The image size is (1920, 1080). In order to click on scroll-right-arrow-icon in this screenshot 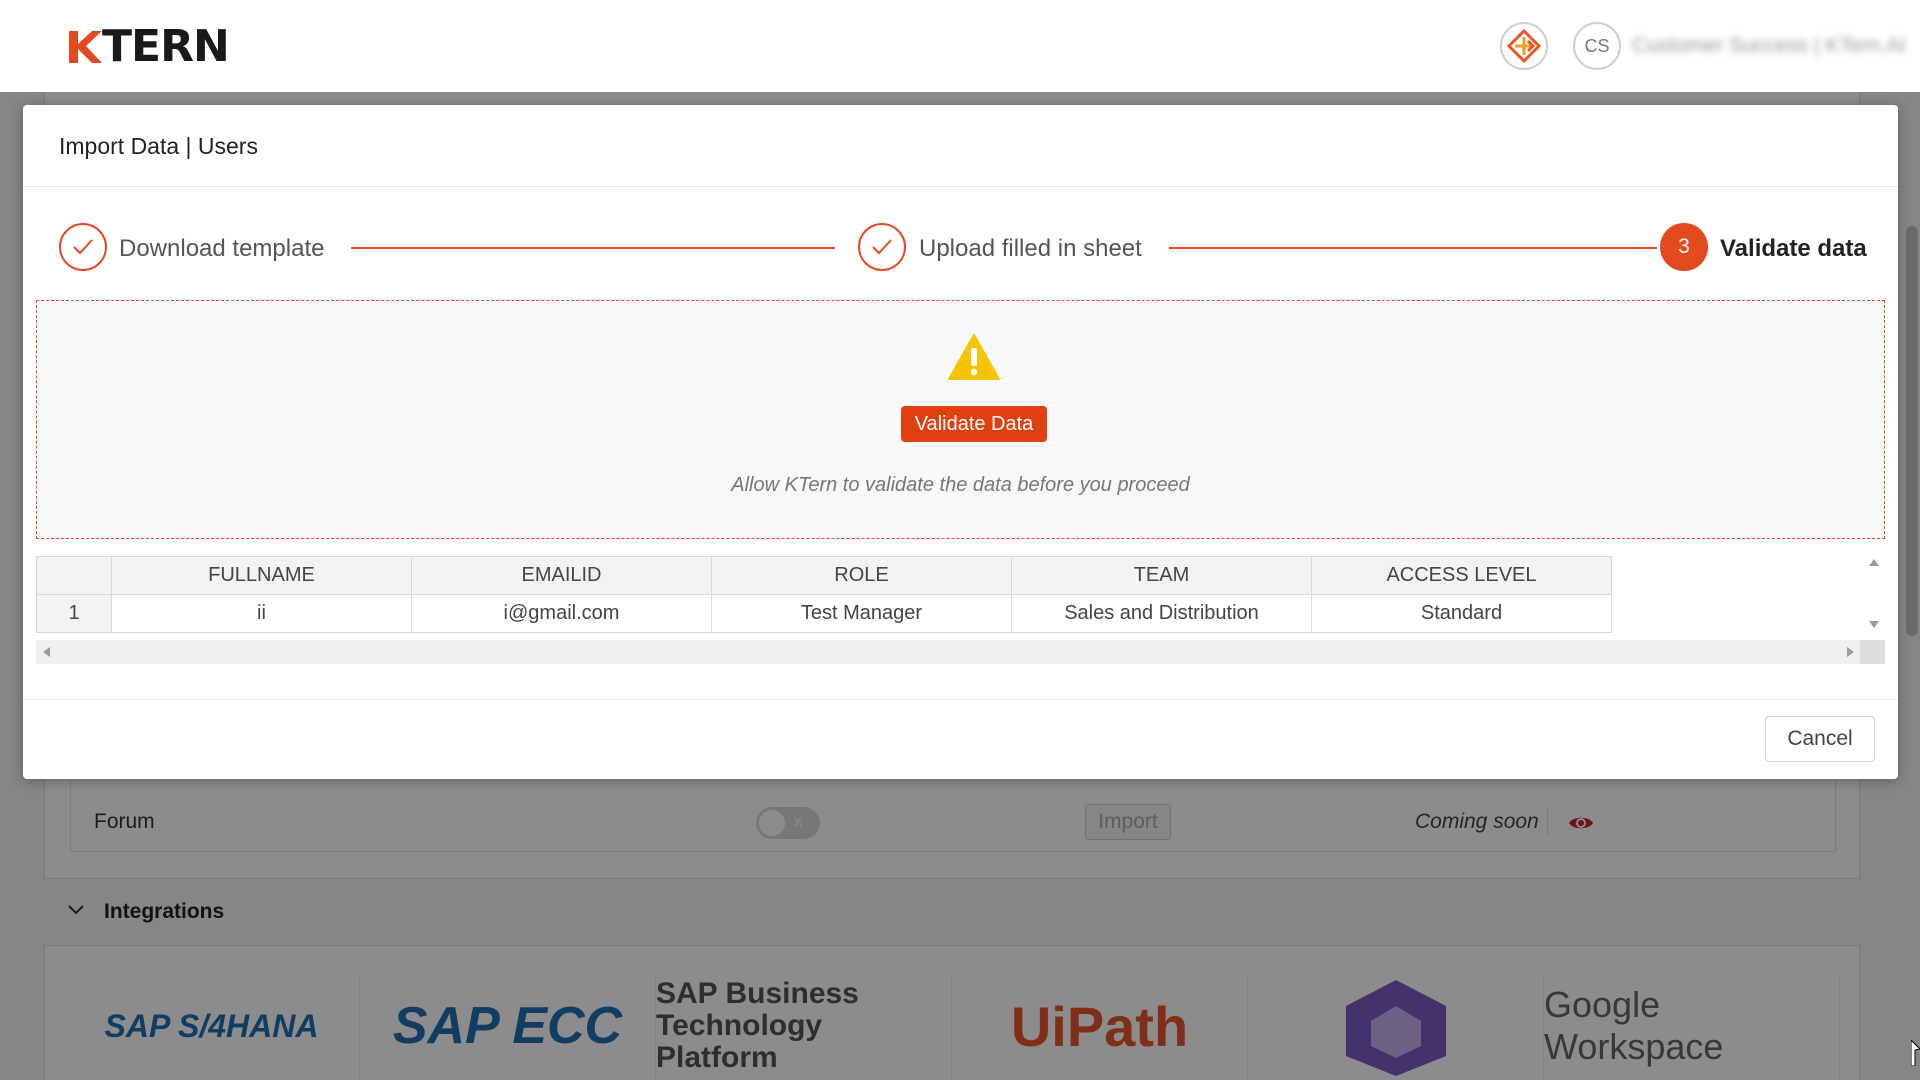, I will do `click(1850, 652)`.